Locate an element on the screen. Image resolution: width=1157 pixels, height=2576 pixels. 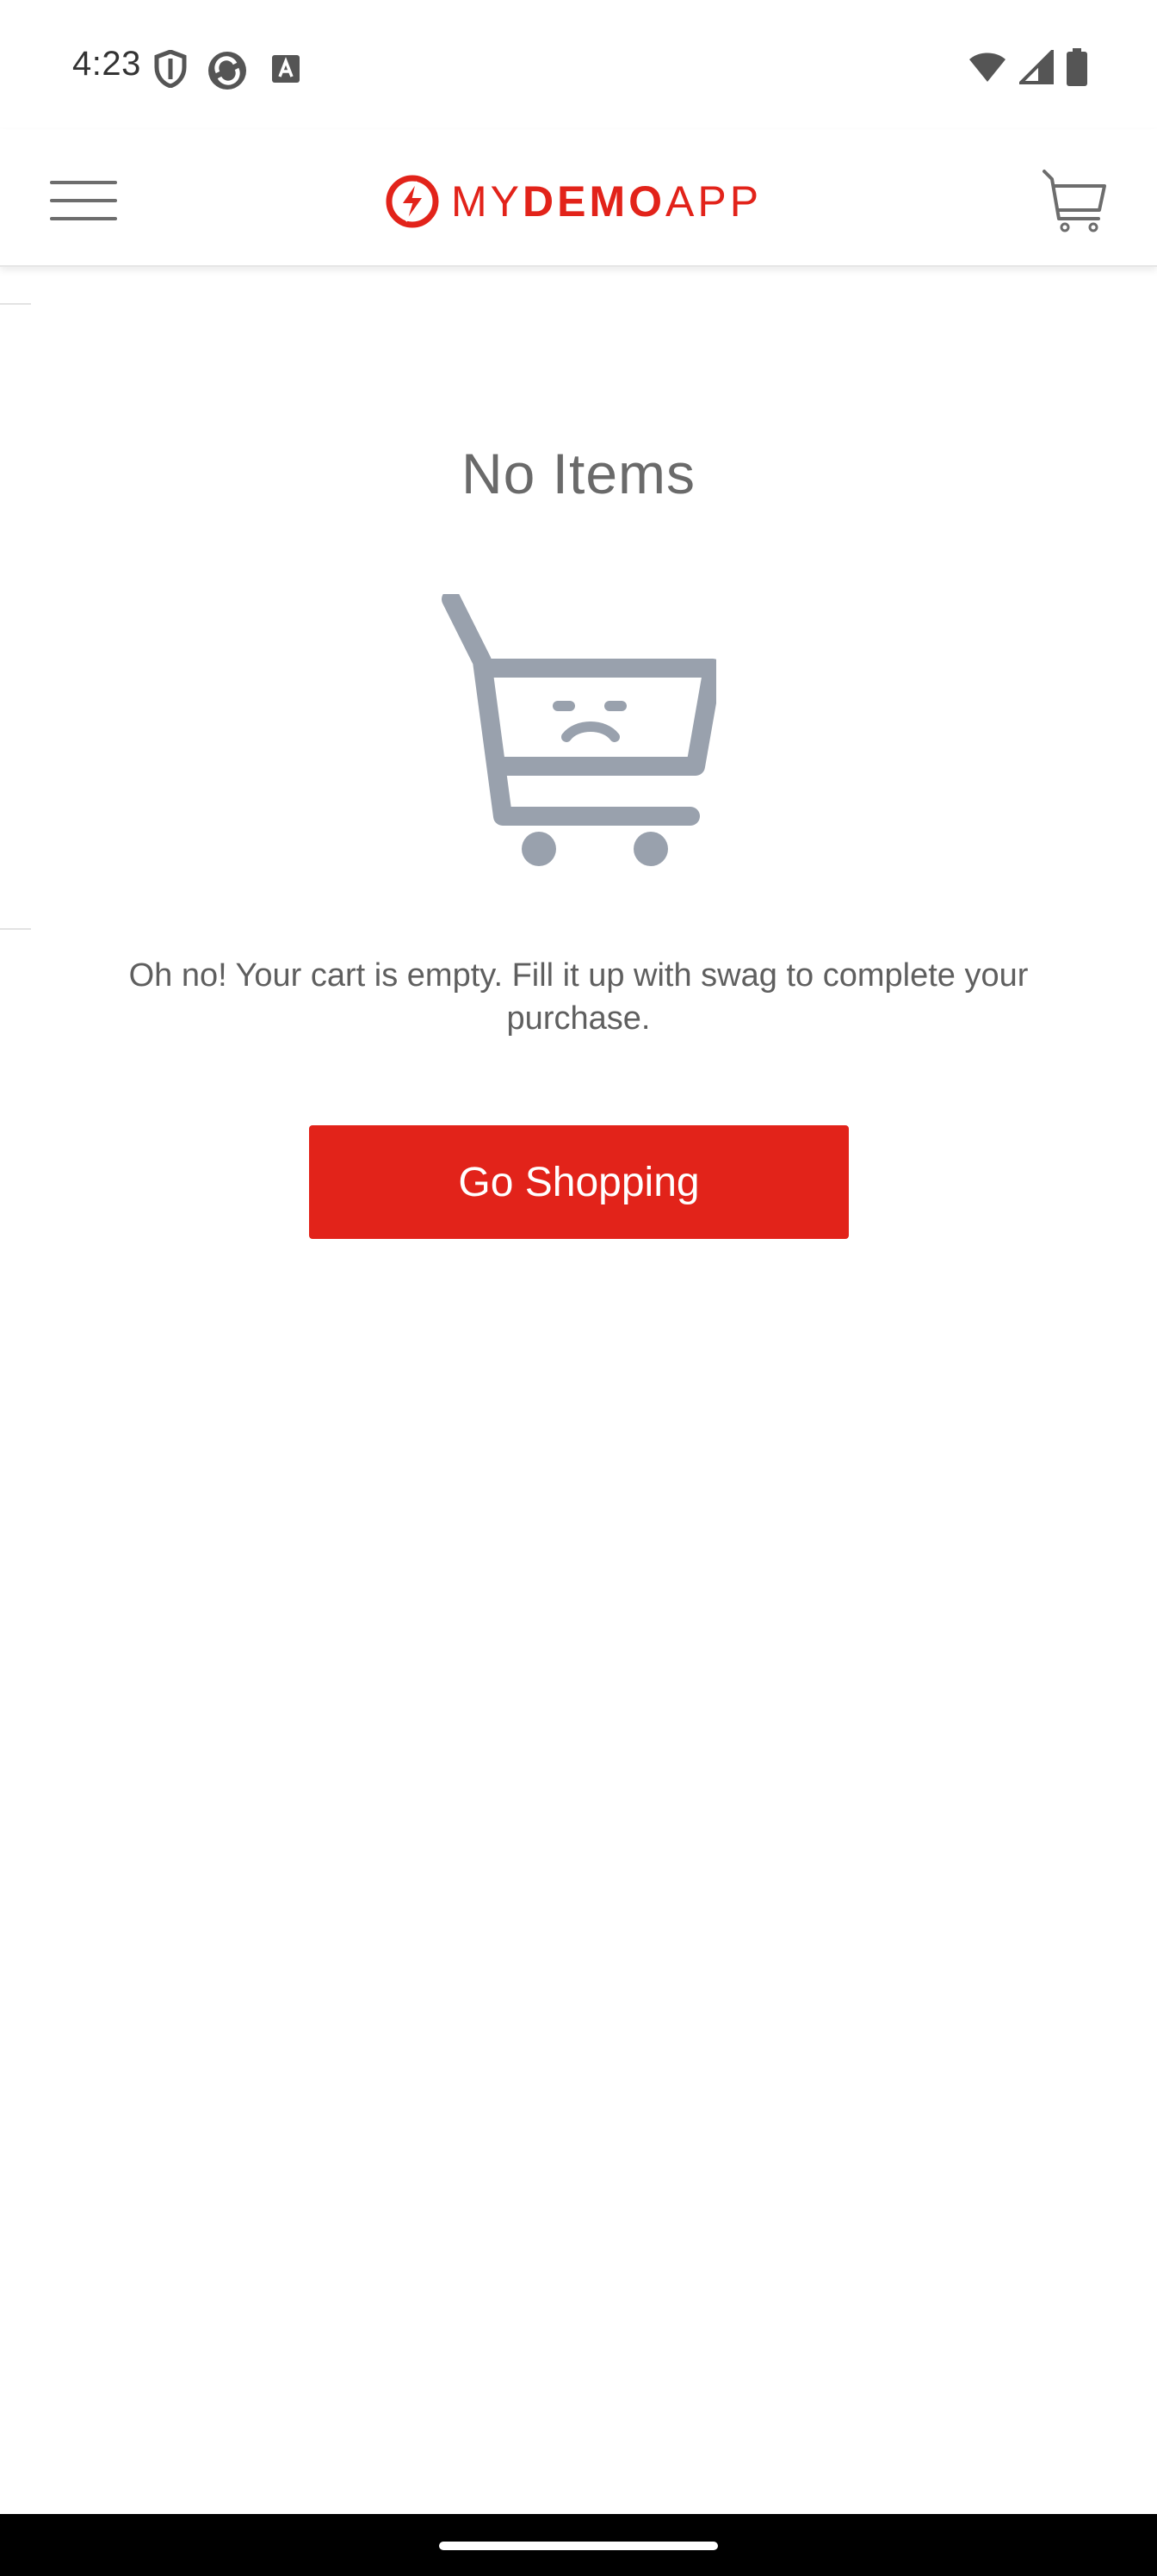
page-title: No Items is located at coordinates (579, 473).